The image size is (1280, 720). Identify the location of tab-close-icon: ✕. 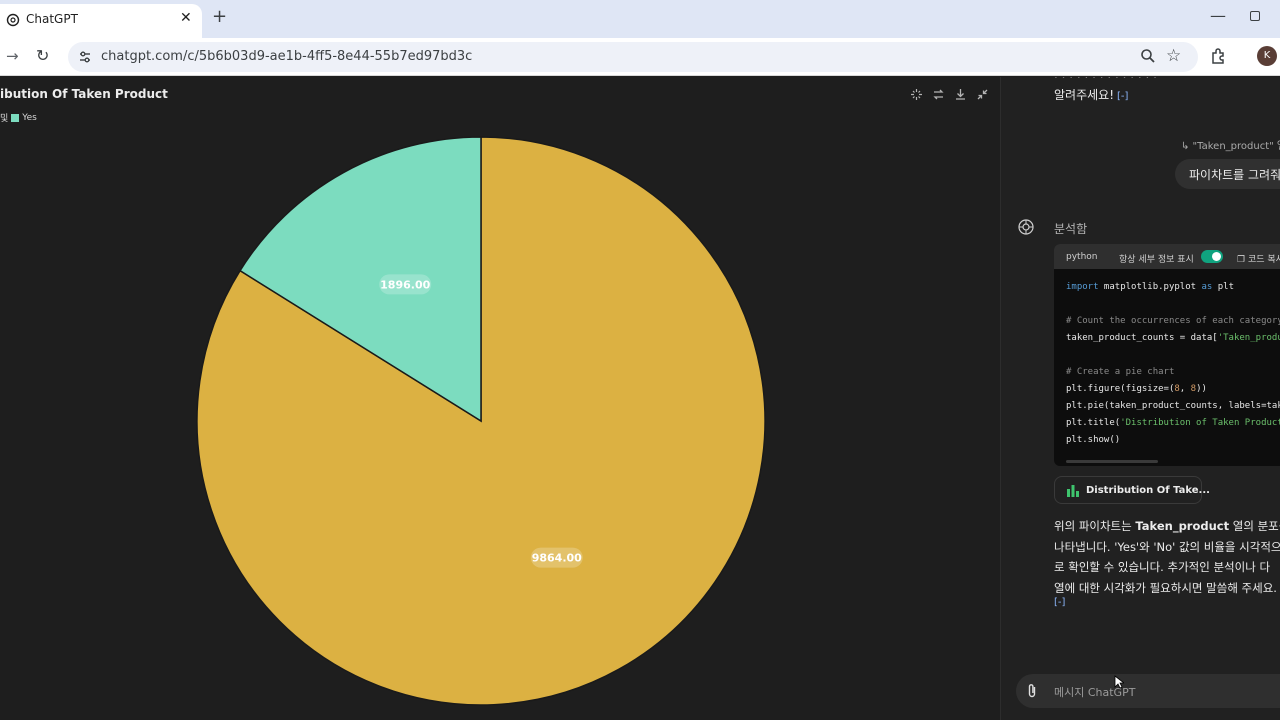
(186, 18).